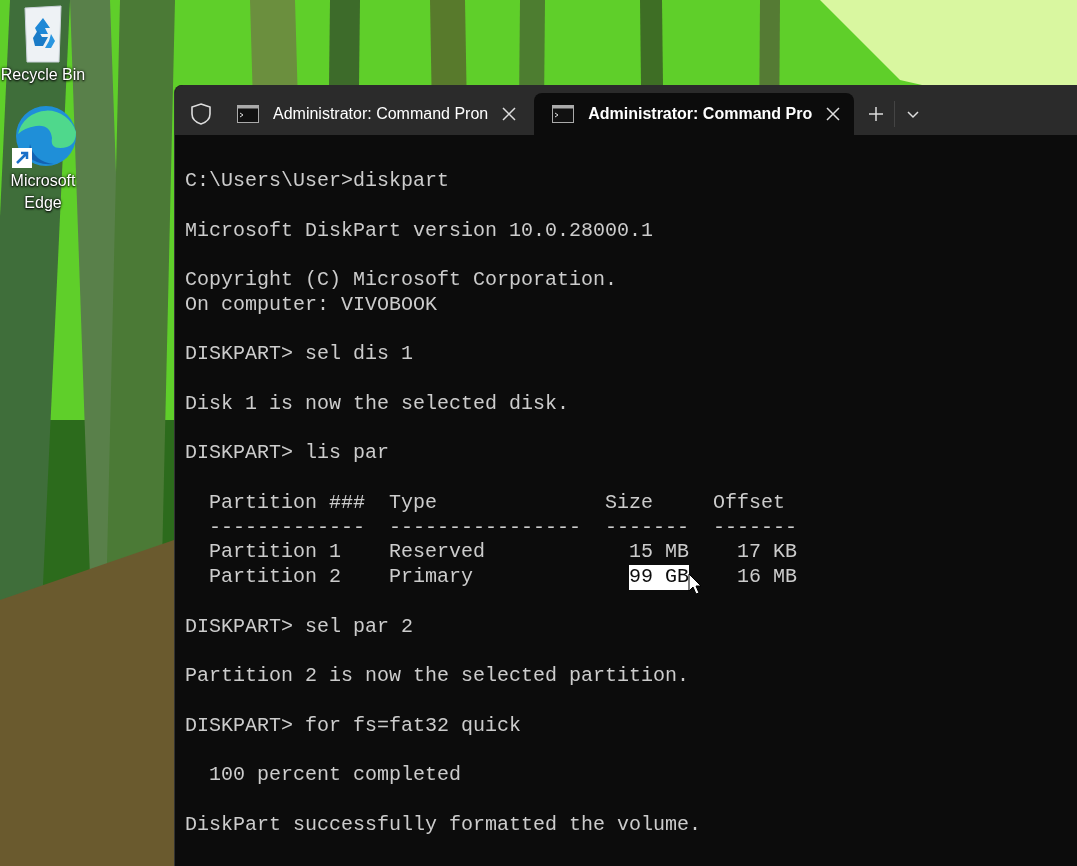 The height and width of the screenshot is (866, 1077). What do you see at coordinates (503, 528) in the screenshot?
I see `terminal-line: ------------- ---------------- ------- -------` at bounding box center [503, 528].